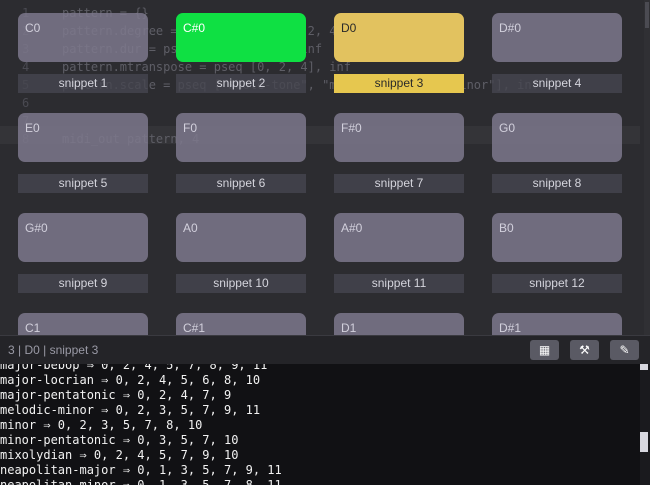  What do you see at coordinates (190, 128) in the screenshot?
I see `snippet-note: F0` at bounding box center [190, 128].